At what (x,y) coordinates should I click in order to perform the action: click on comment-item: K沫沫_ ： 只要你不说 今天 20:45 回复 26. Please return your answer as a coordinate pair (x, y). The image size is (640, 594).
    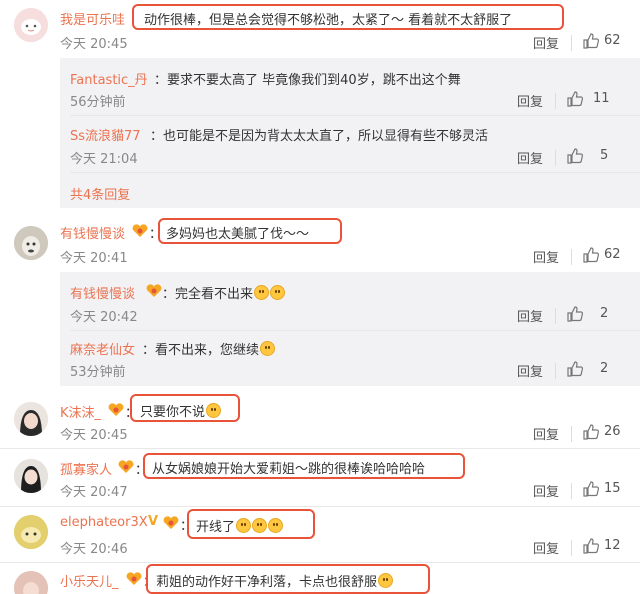
    Looking at the image, I should click on (320, 419).